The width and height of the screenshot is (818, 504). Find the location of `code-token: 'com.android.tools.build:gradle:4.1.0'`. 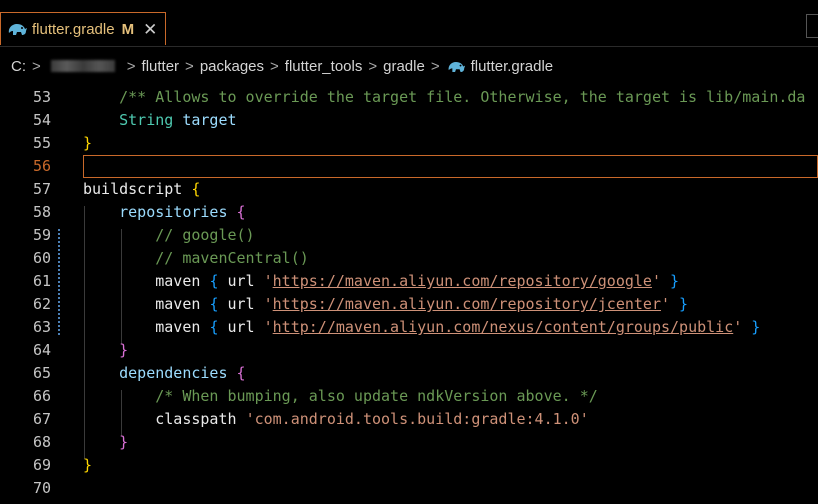

code-token: 'com.android.tools.build:gradle:4.1.0' is located at coordinates (417, 419).